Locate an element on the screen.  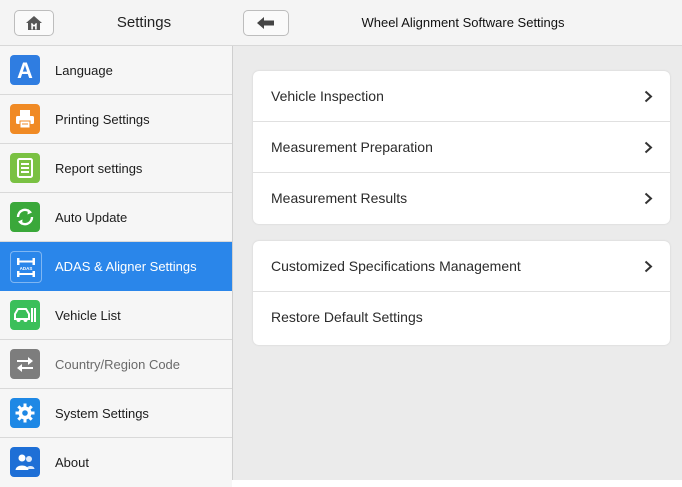
svg-text: ADAS is located at coordinates (26, 268).